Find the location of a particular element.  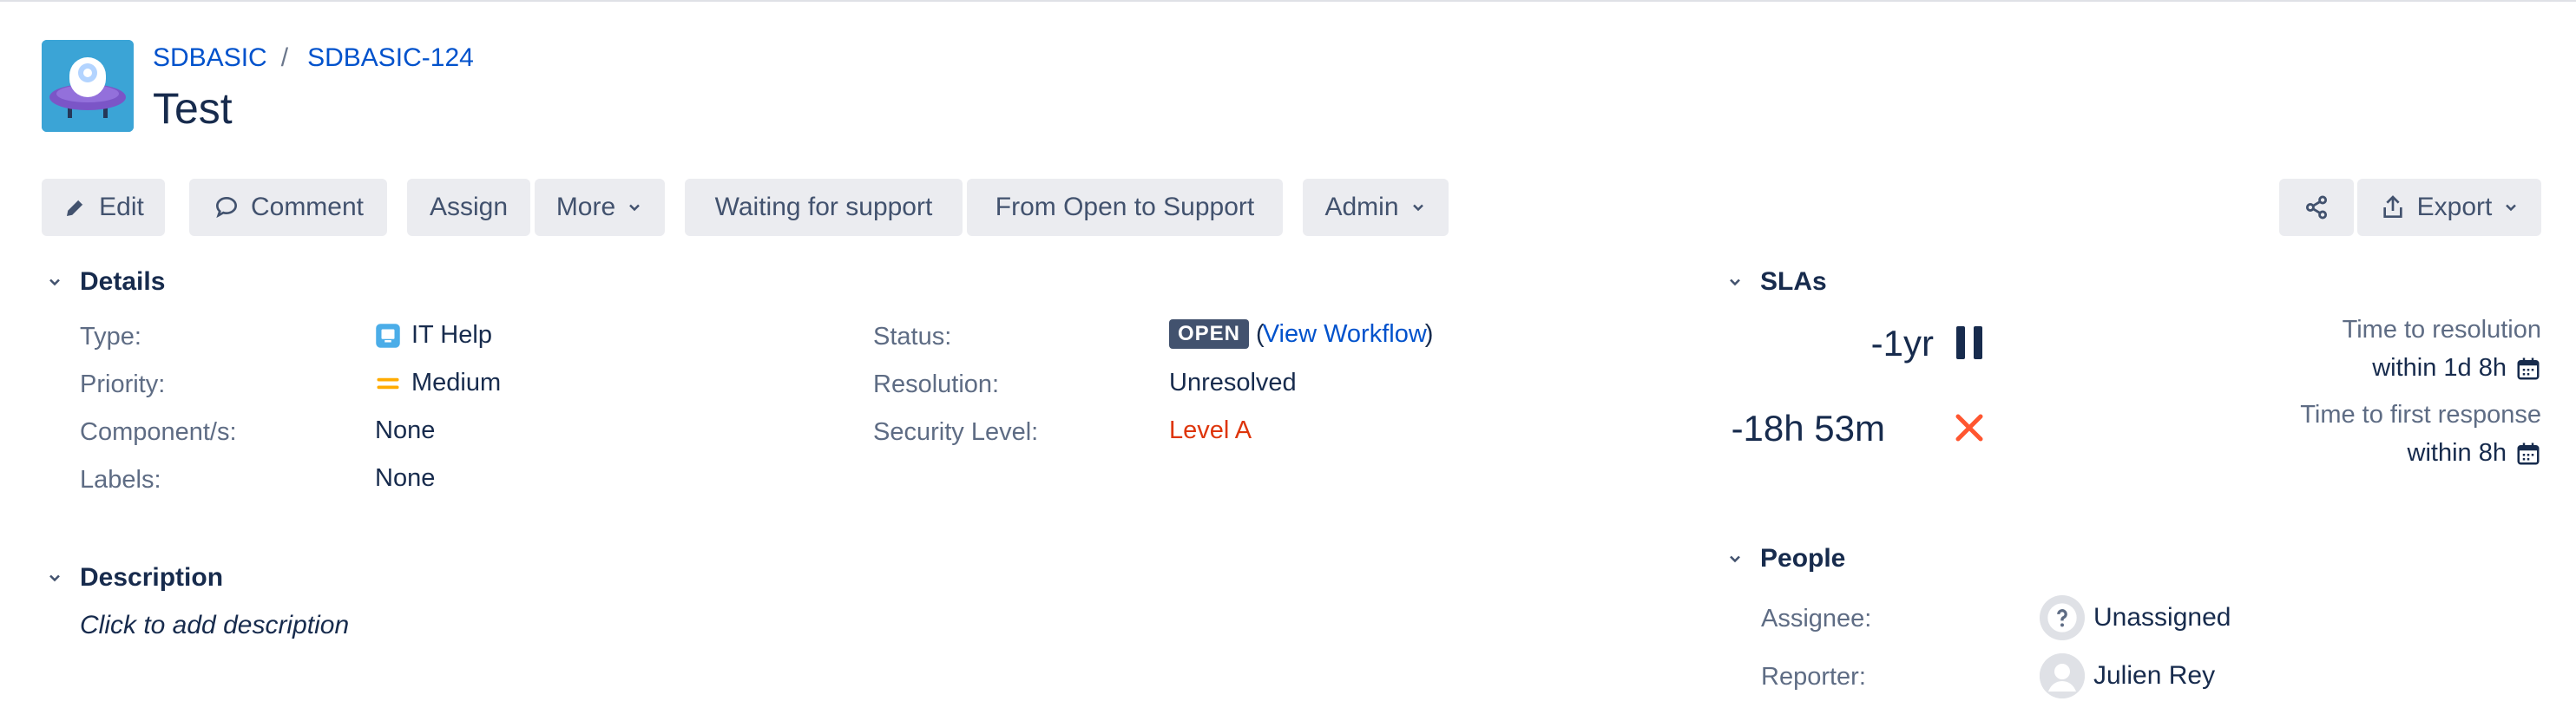

security-level-value: Level A is located at coordinates (1210, 430).